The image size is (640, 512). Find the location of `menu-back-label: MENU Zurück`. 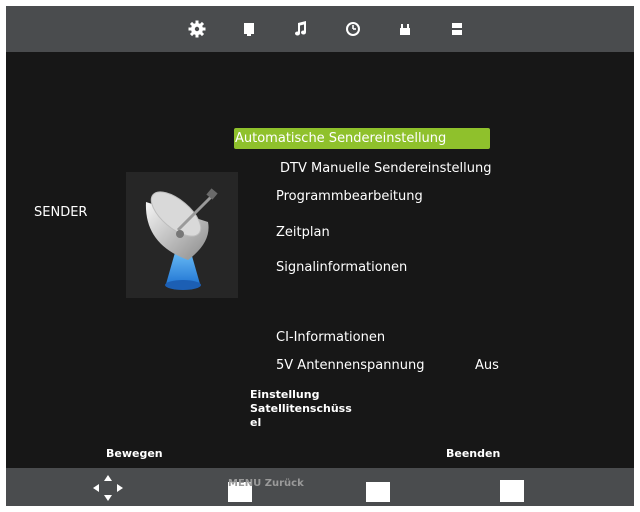

menu-back-label: MENU Zurück is located at coordinates (266, 483).